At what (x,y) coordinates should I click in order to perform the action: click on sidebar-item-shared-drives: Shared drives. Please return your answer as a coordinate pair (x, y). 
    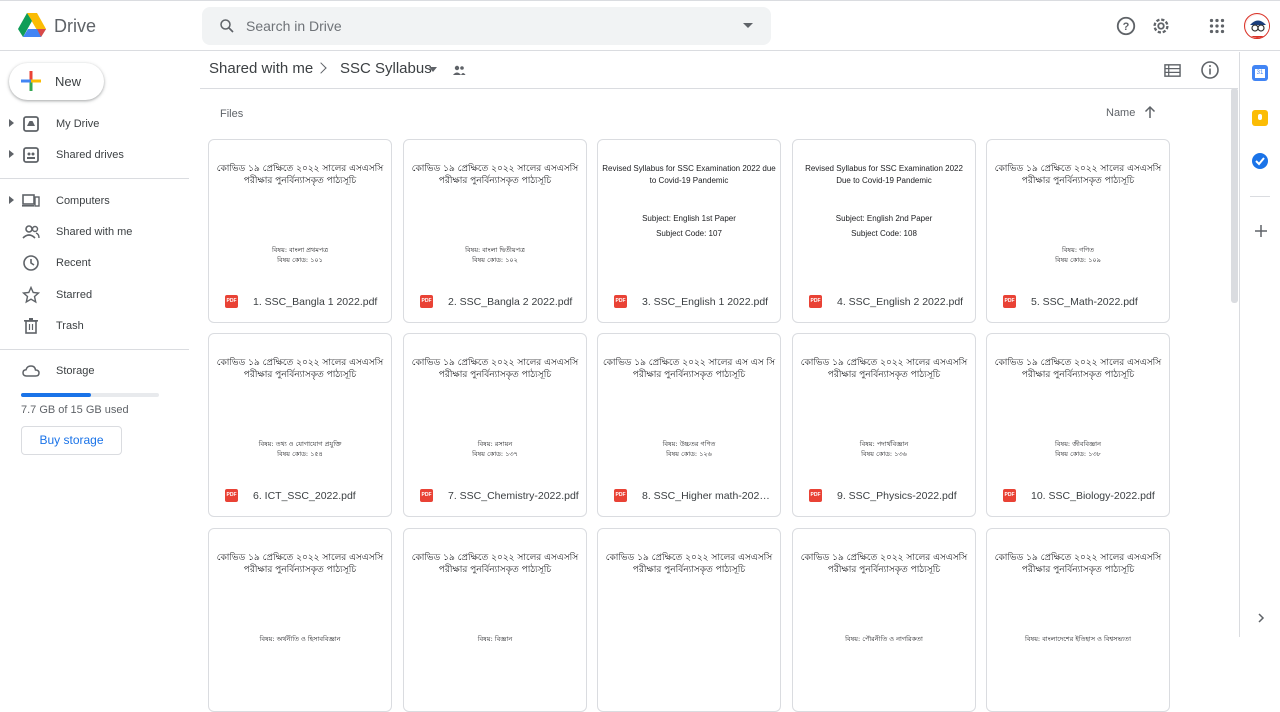
    Looking at the image, I should click on (95, 155).